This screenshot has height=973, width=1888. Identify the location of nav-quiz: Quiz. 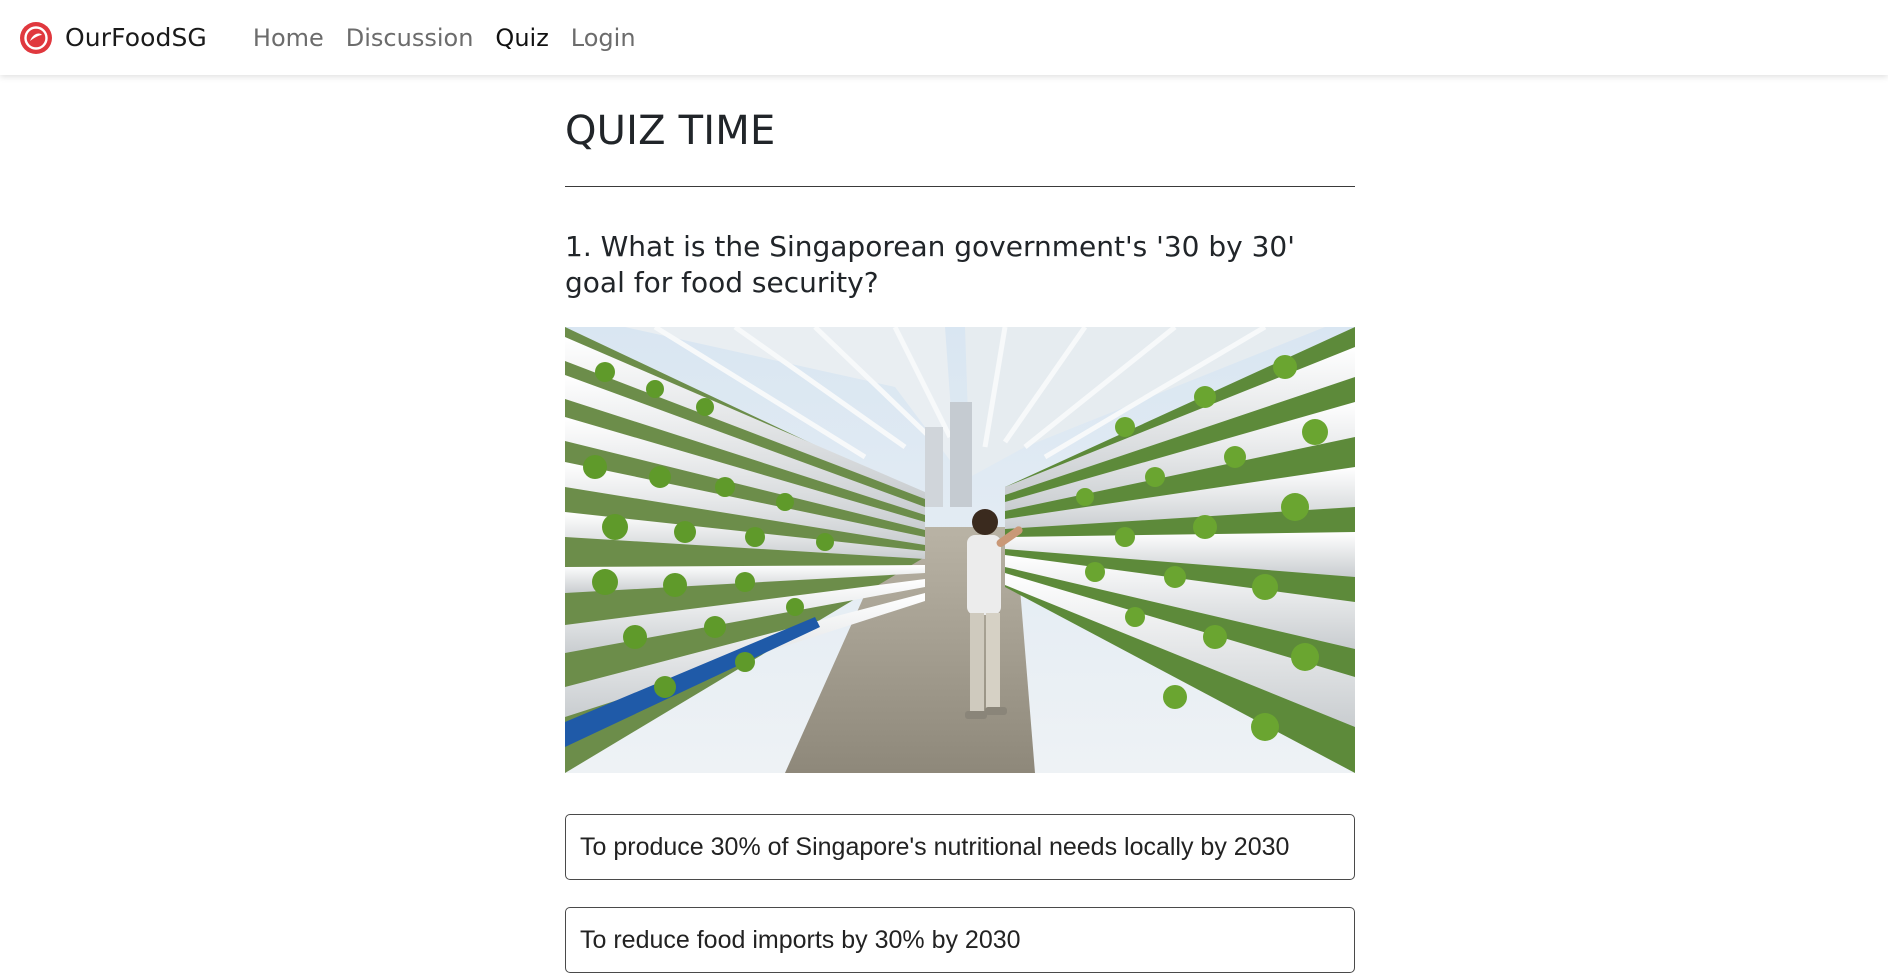
(521, 38).